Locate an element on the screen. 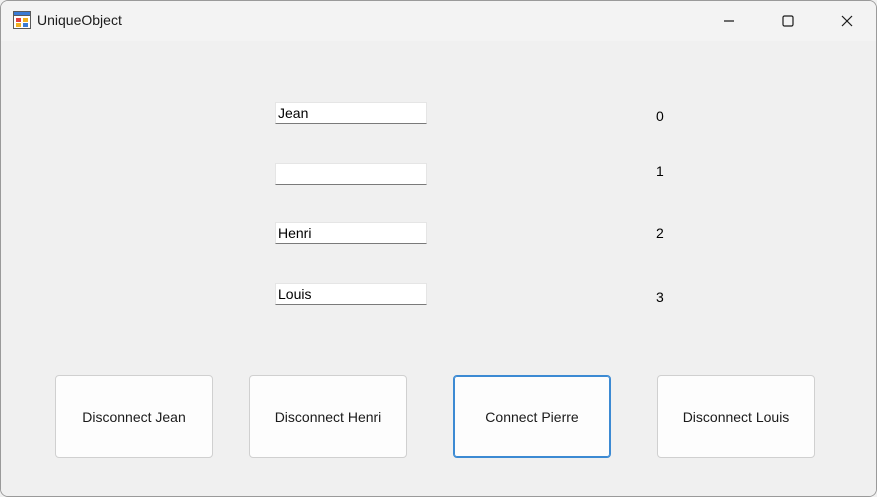 This screenshot has height=497, width=877. index-label-1: 1 is located at coordinates (660, 171).